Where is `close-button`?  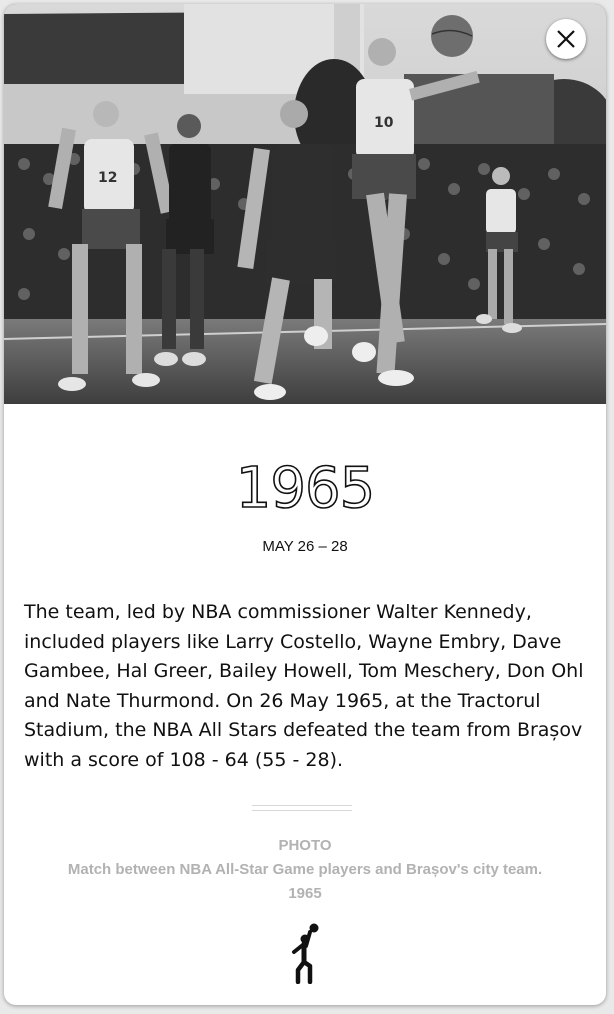 close-button is located at coordinates (566, 39).